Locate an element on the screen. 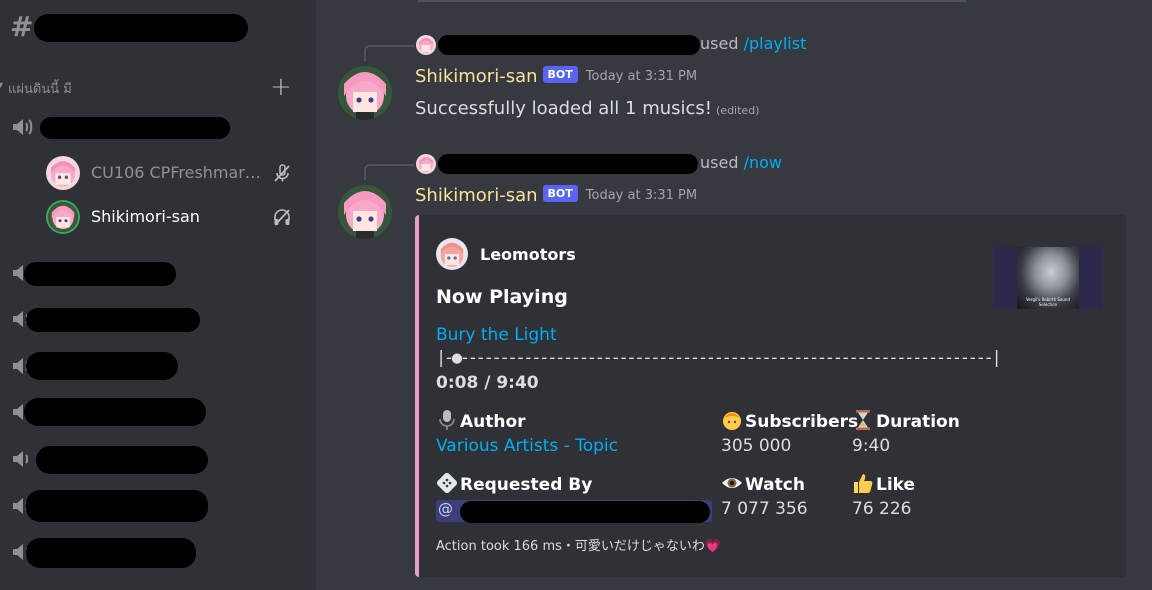 This screenshot has height=590, width=1152. field-requested-by-name: Requested By is located at coordinates (514, 483).